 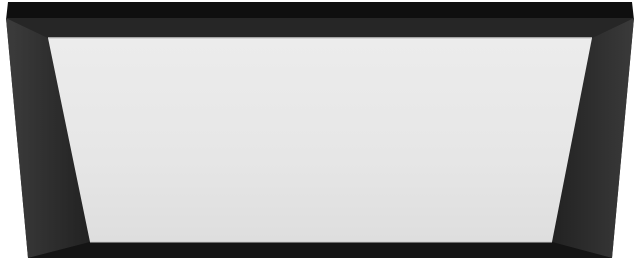 I want to click on frame-top-edge, so click(x=320, y=11).